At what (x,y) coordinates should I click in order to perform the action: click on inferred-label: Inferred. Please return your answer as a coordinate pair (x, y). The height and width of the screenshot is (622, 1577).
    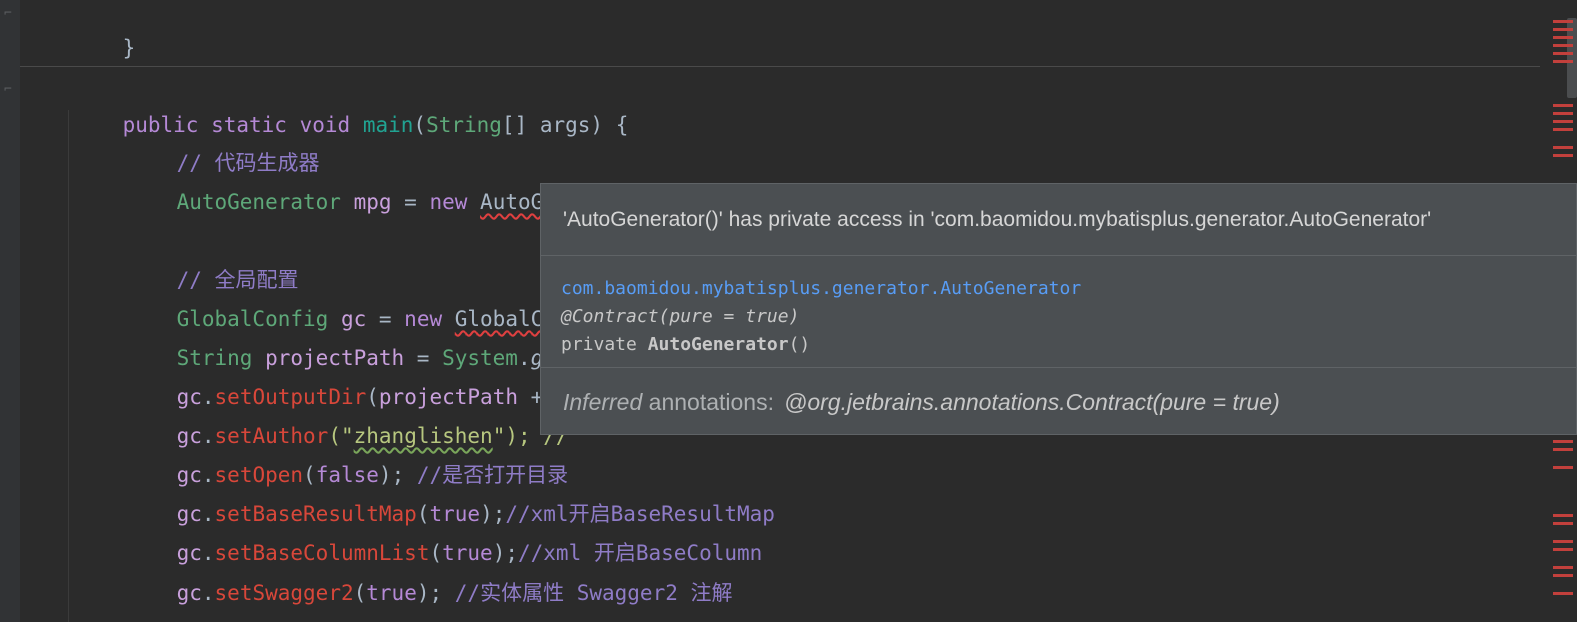
    Looking at the image, I should click on (603, 402).